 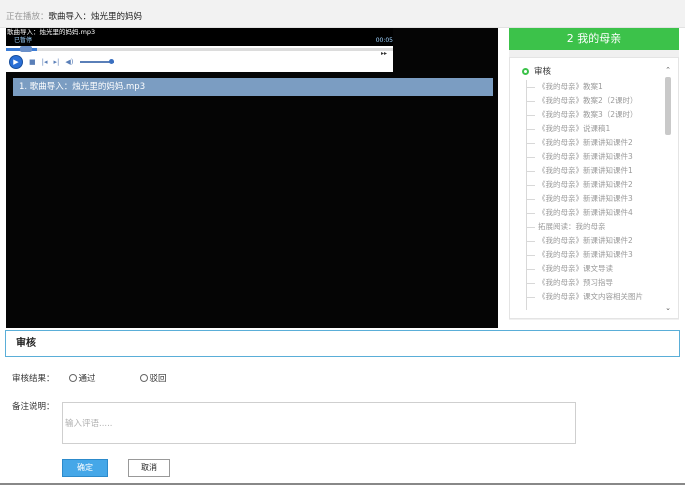 I want to click on volume-handle, so click(x=111, y=61).